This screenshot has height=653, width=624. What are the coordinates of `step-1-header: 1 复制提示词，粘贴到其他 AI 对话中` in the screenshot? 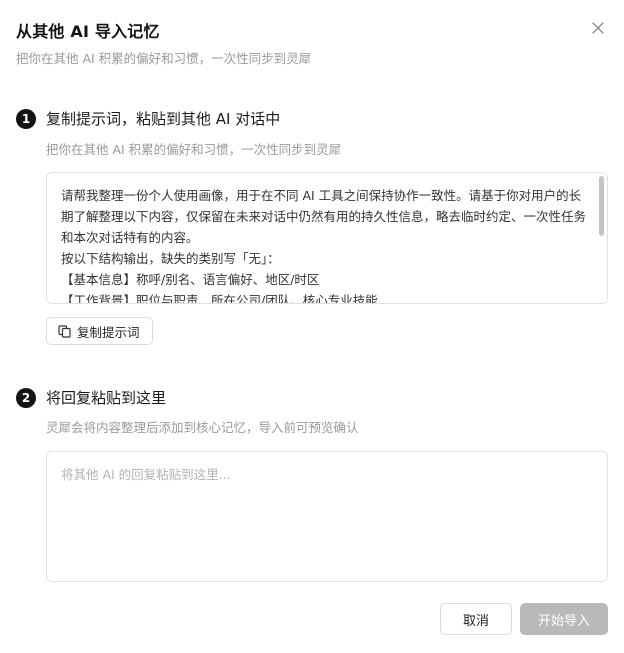 It's located at (148, 118).